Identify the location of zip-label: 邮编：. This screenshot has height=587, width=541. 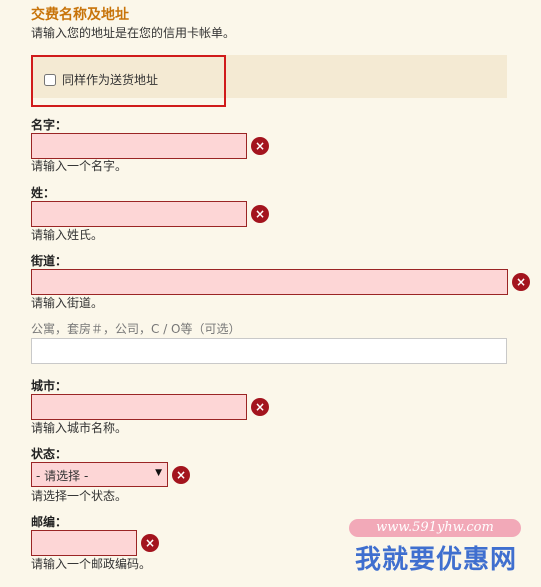
(49, 522).